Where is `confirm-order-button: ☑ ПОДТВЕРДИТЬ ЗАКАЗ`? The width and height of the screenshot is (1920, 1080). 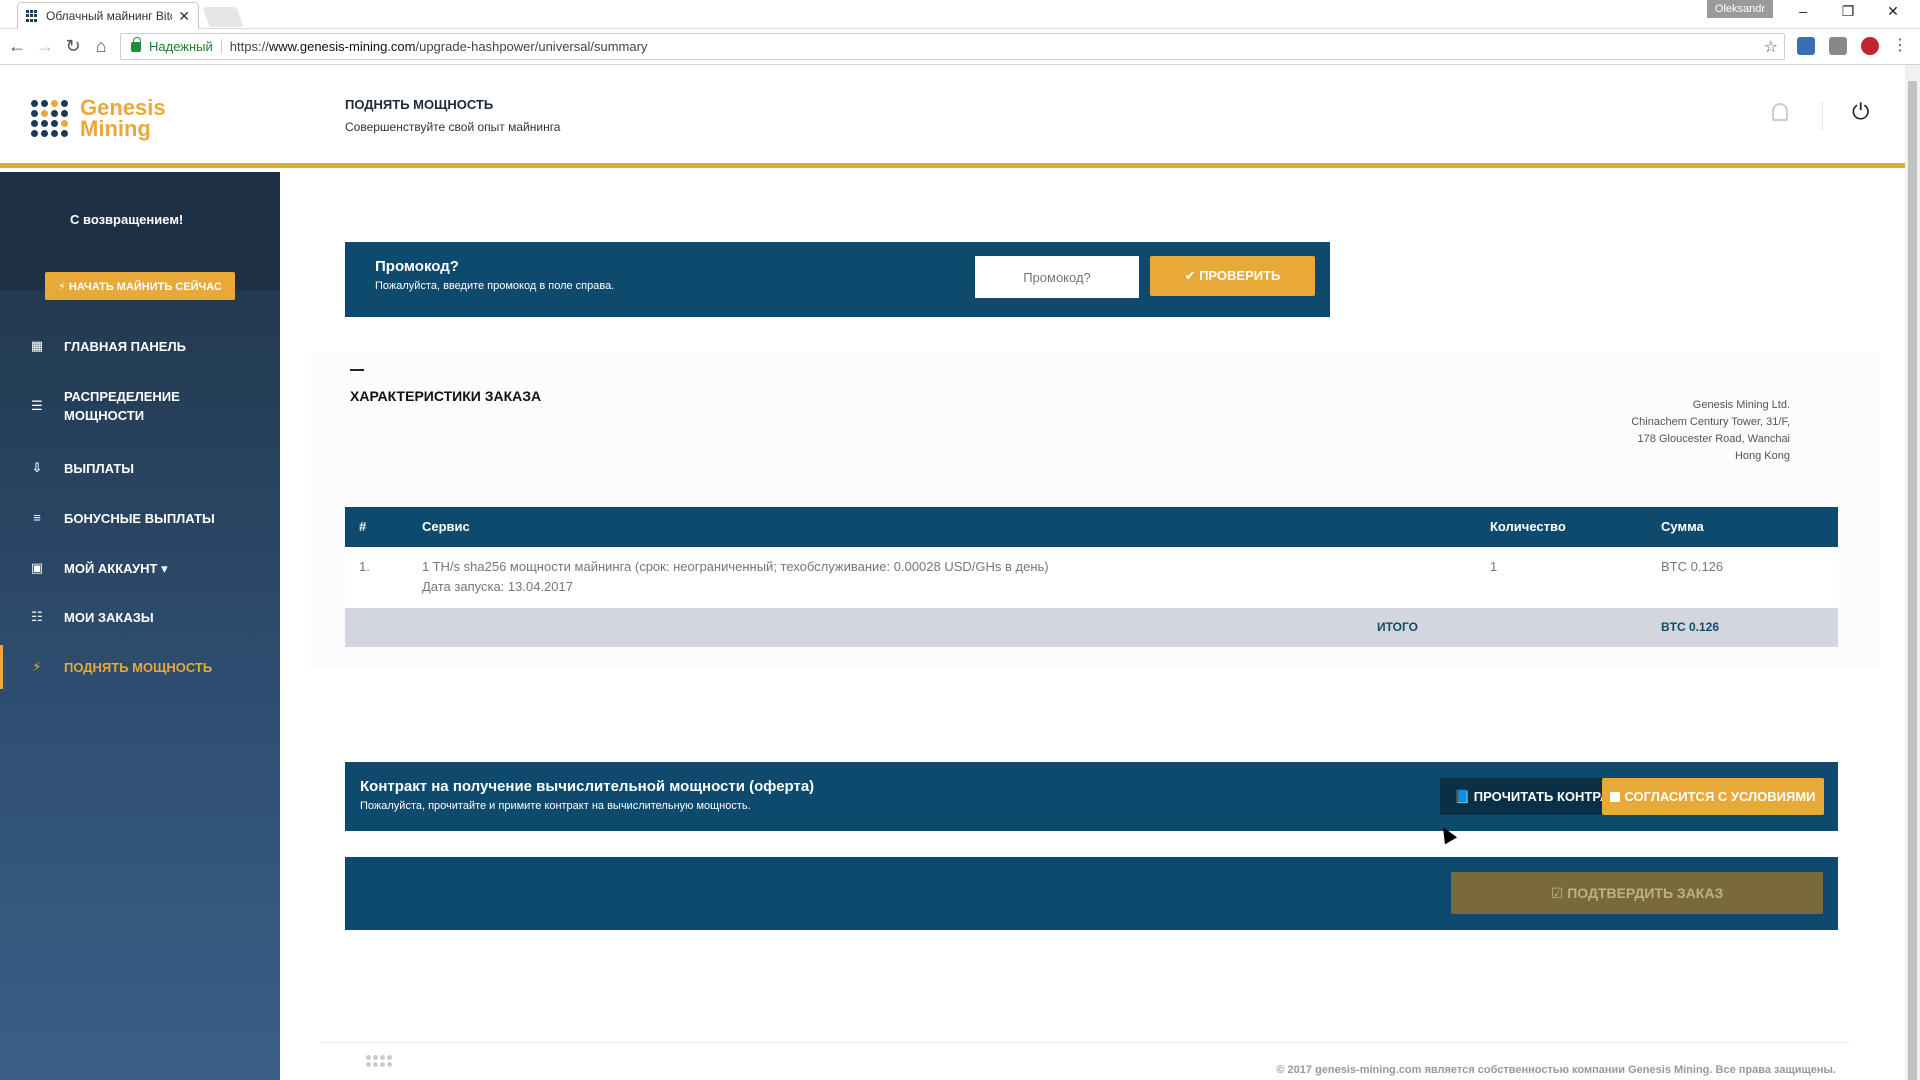
confirm-order-button: ☑ ПОДТВЕРДИТЬ ЗАКАЗ is located at coordinates (1637, 893).